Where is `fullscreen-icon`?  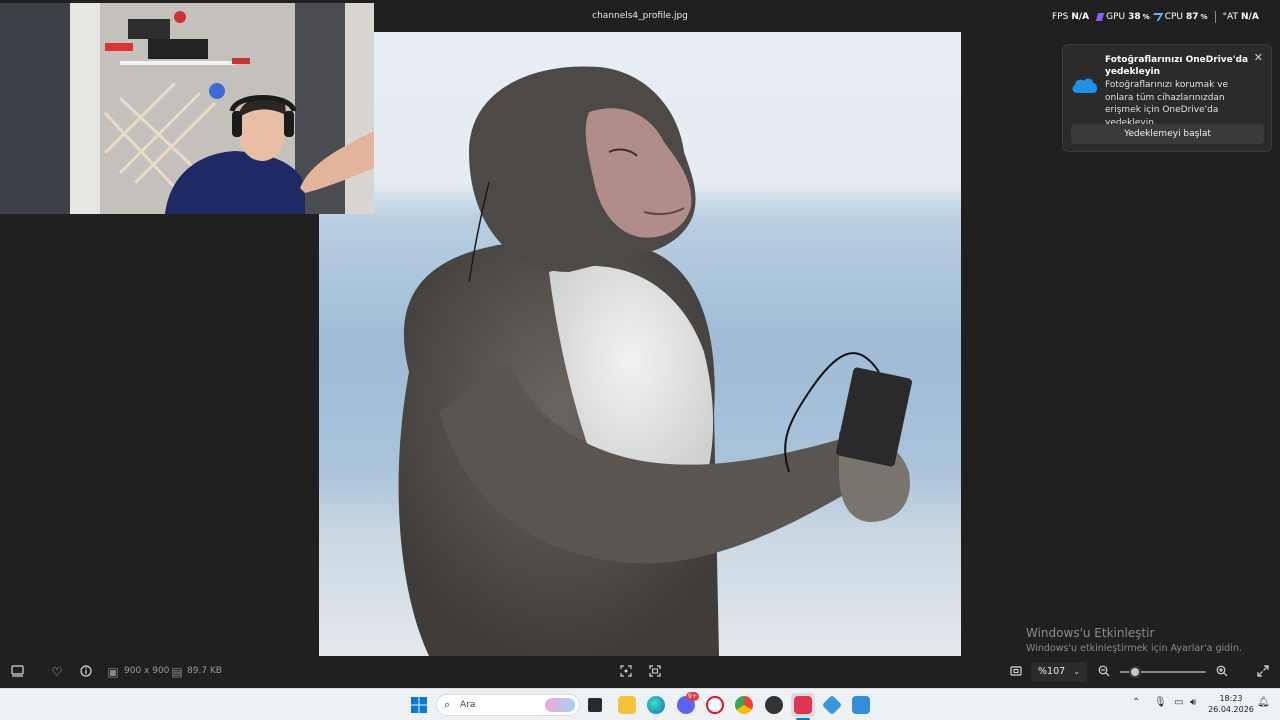
fullscreen-icon is located at coordinates (1263, 672).